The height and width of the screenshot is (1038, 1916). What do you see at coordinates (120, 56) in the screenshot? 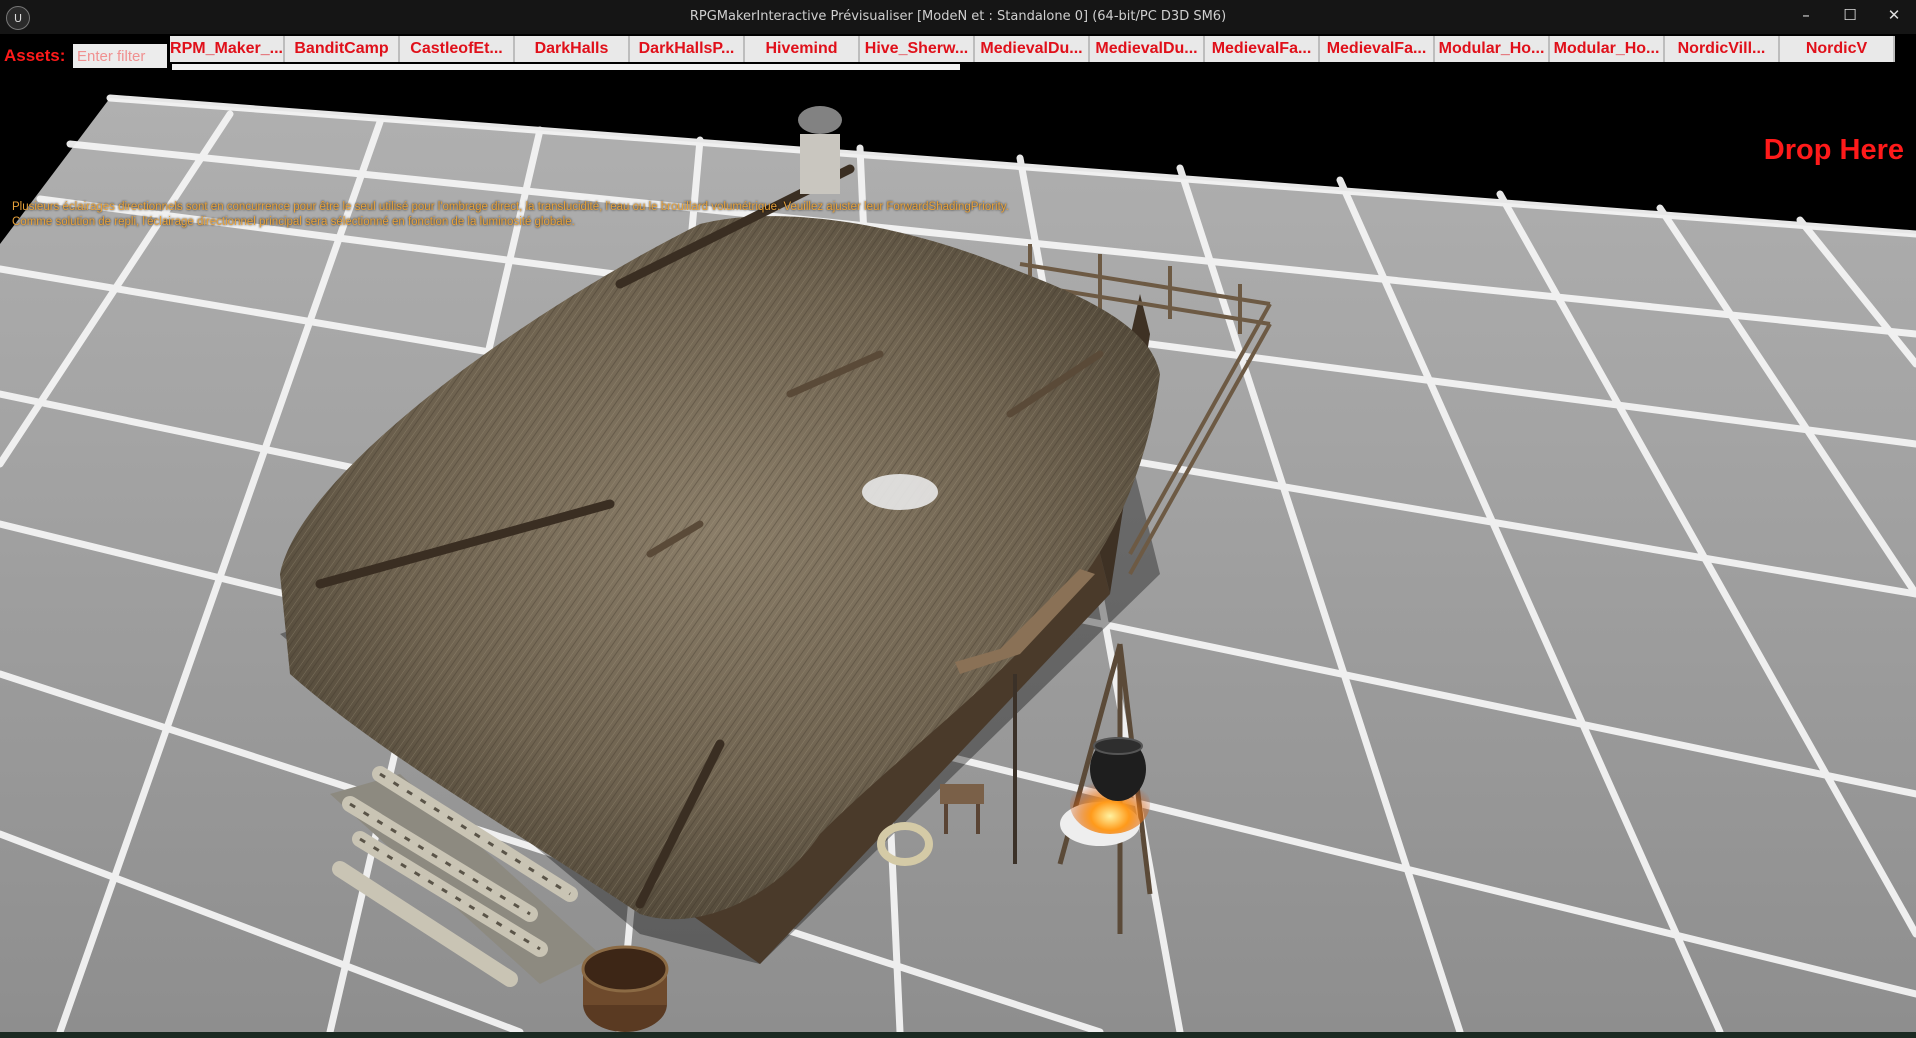
I see `asset-filter-input` at bounding box center [120, 56].